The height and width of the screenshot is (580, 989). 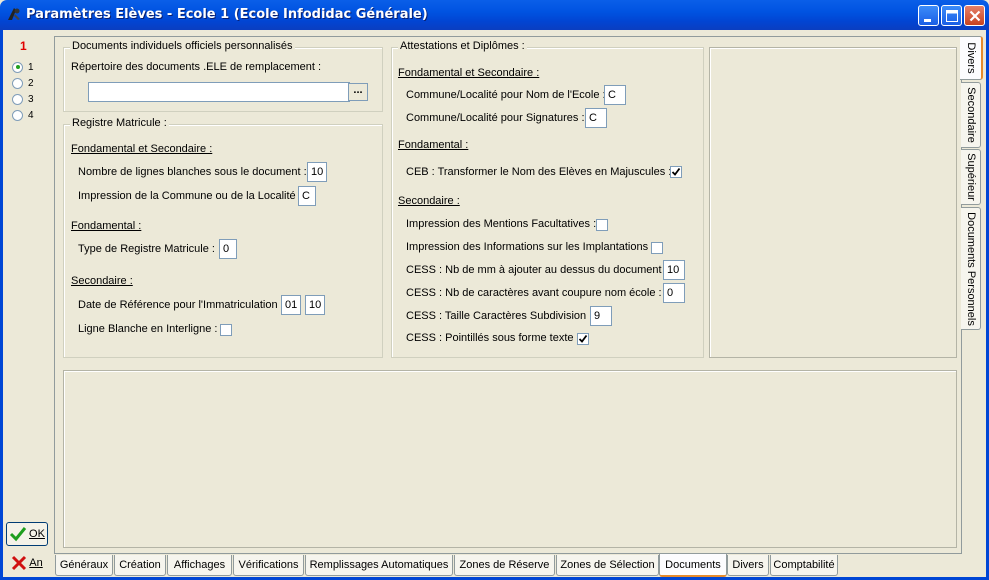 I want to click on radio-label: 2, so click(x=31, y=83).